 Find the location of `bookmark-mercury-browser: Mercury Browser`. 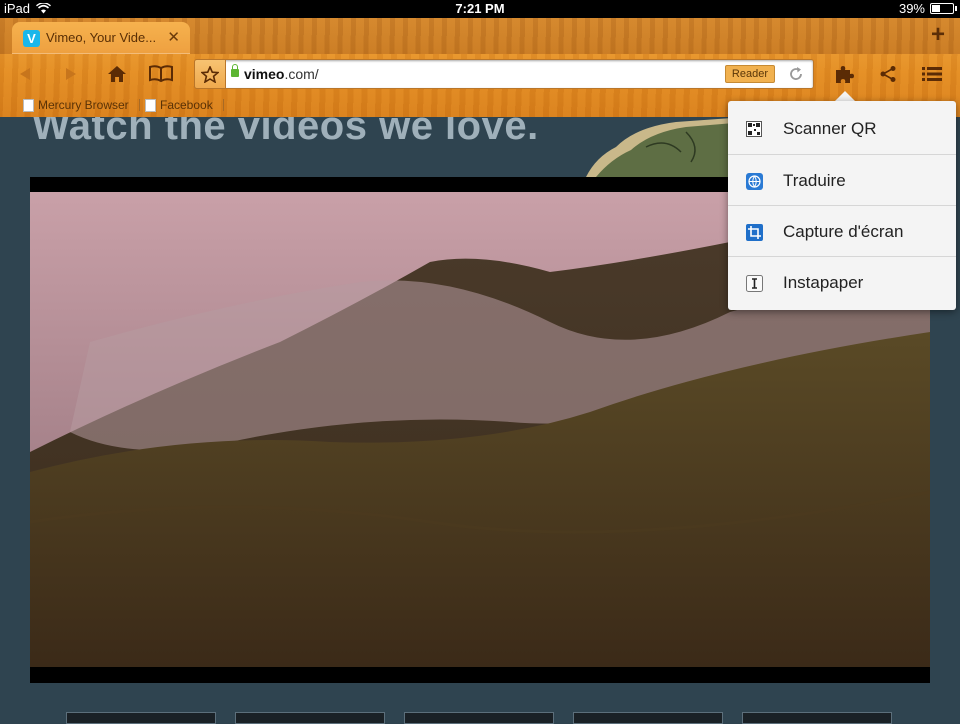

bookmark-mercury-browser: Mercury Browser is located at coordinates (81, 105).